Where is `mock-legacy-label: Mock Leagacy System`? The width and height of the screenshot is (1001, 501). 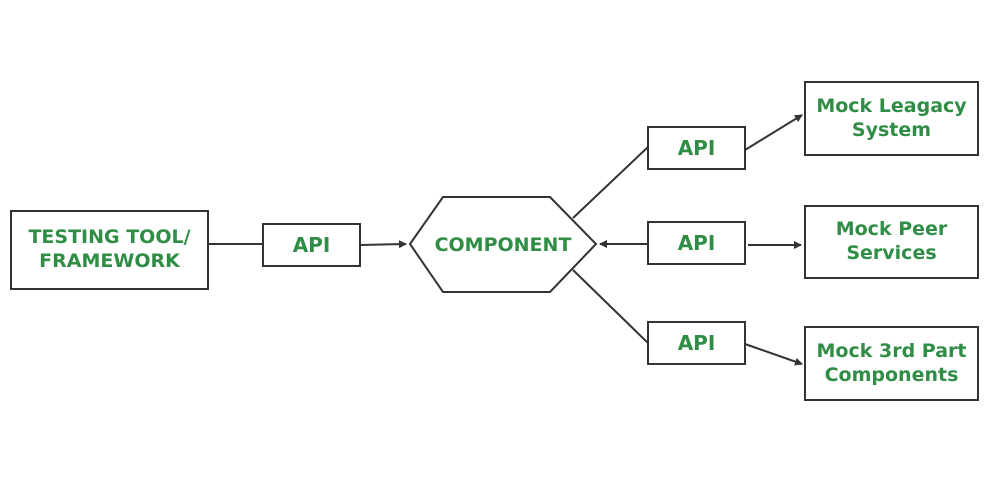
mock-legacy-label: Mock Leagacy System is located at coordinates (891, 117).